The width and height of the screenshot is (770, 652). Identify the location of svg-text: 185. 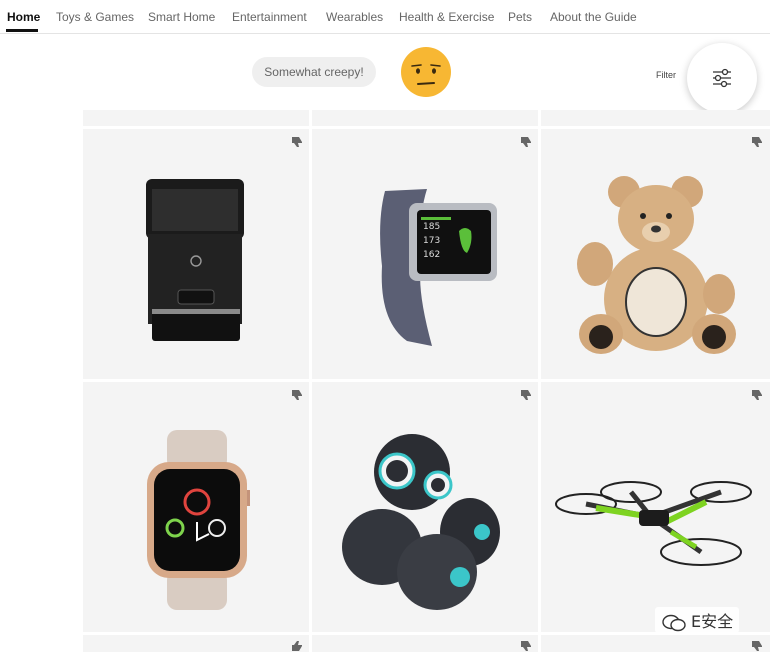
(431, 227).